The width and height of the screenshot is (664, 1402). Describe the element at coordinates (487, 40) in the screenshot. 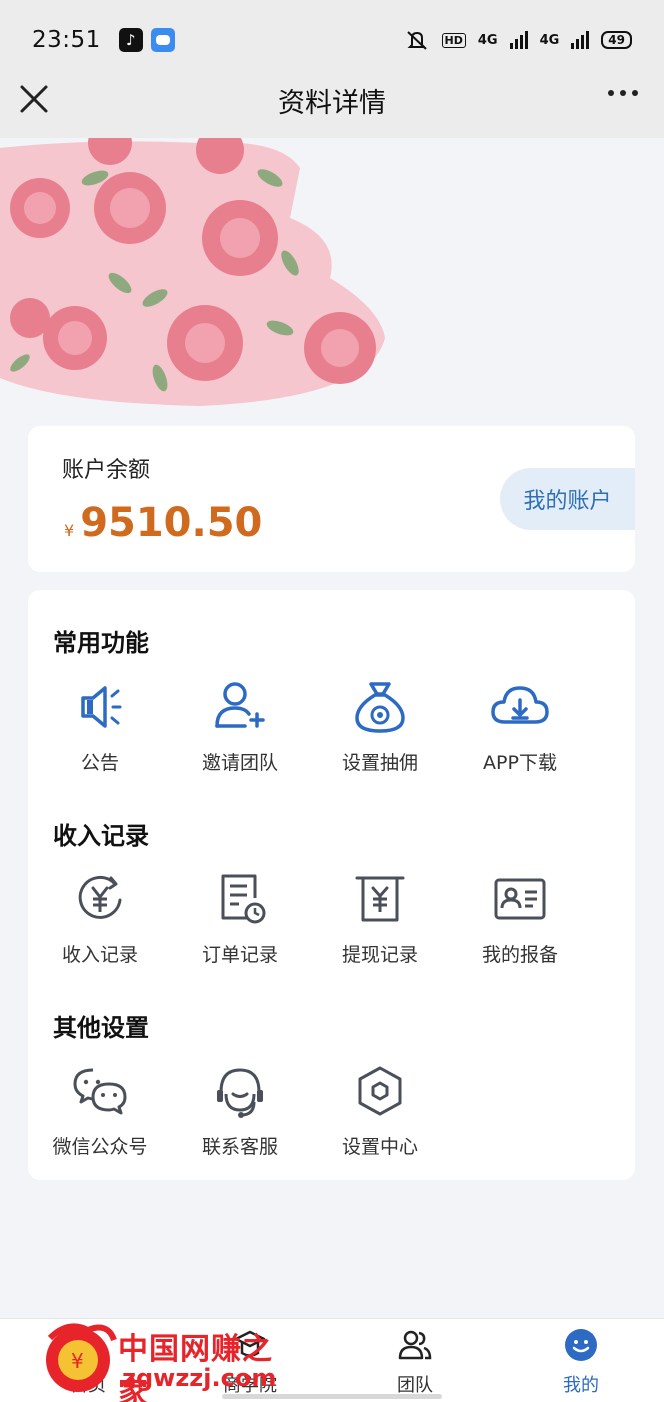

I see `network-4g-1: 4G` at that location.